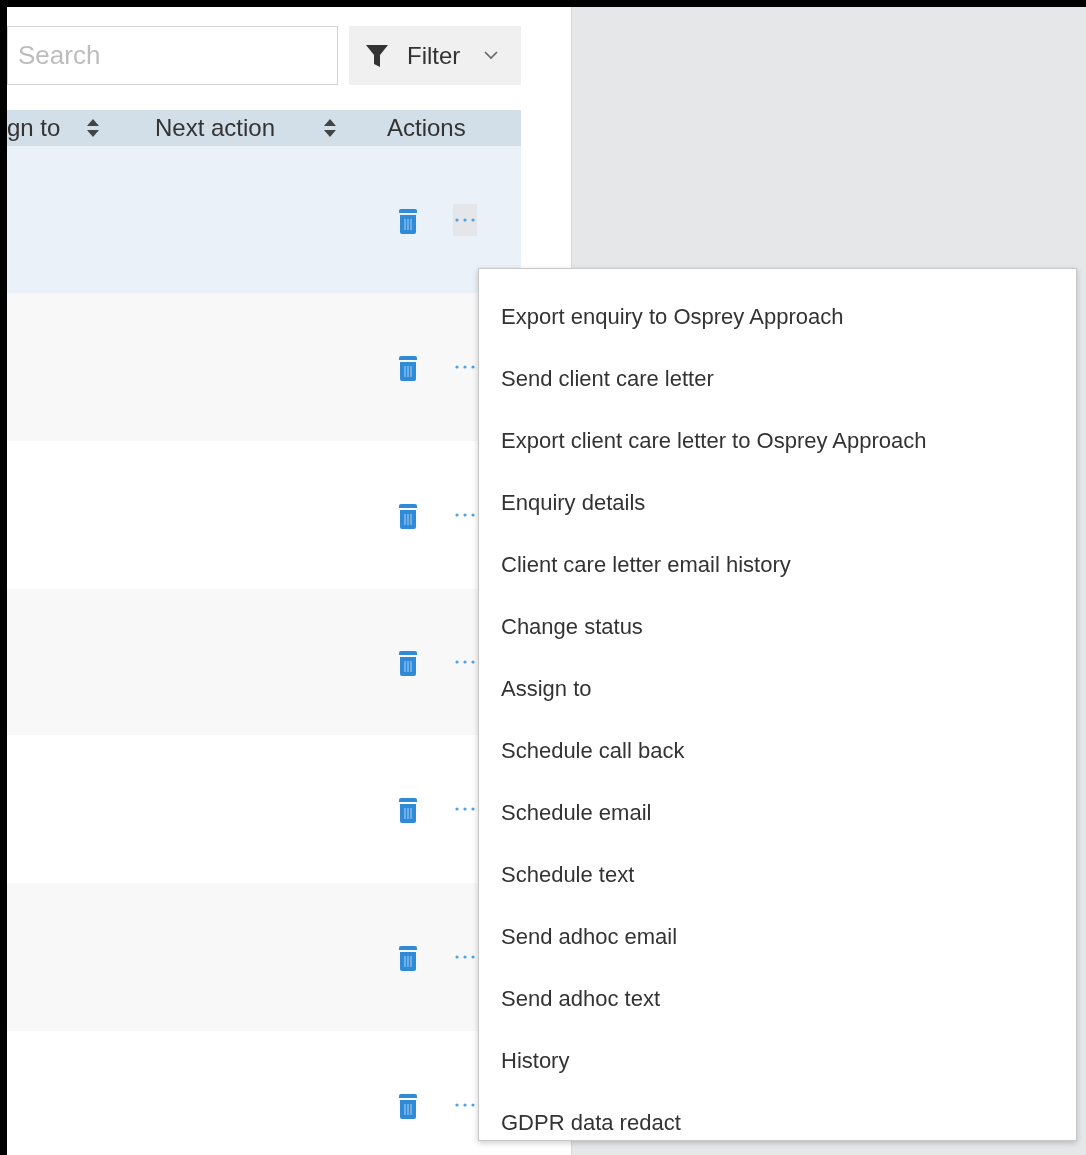 This screenshot has width=1086, height=1155. Describe the element at coordinates (434, 55) in the screenshot. I see `filter-label: Filter` at that location.